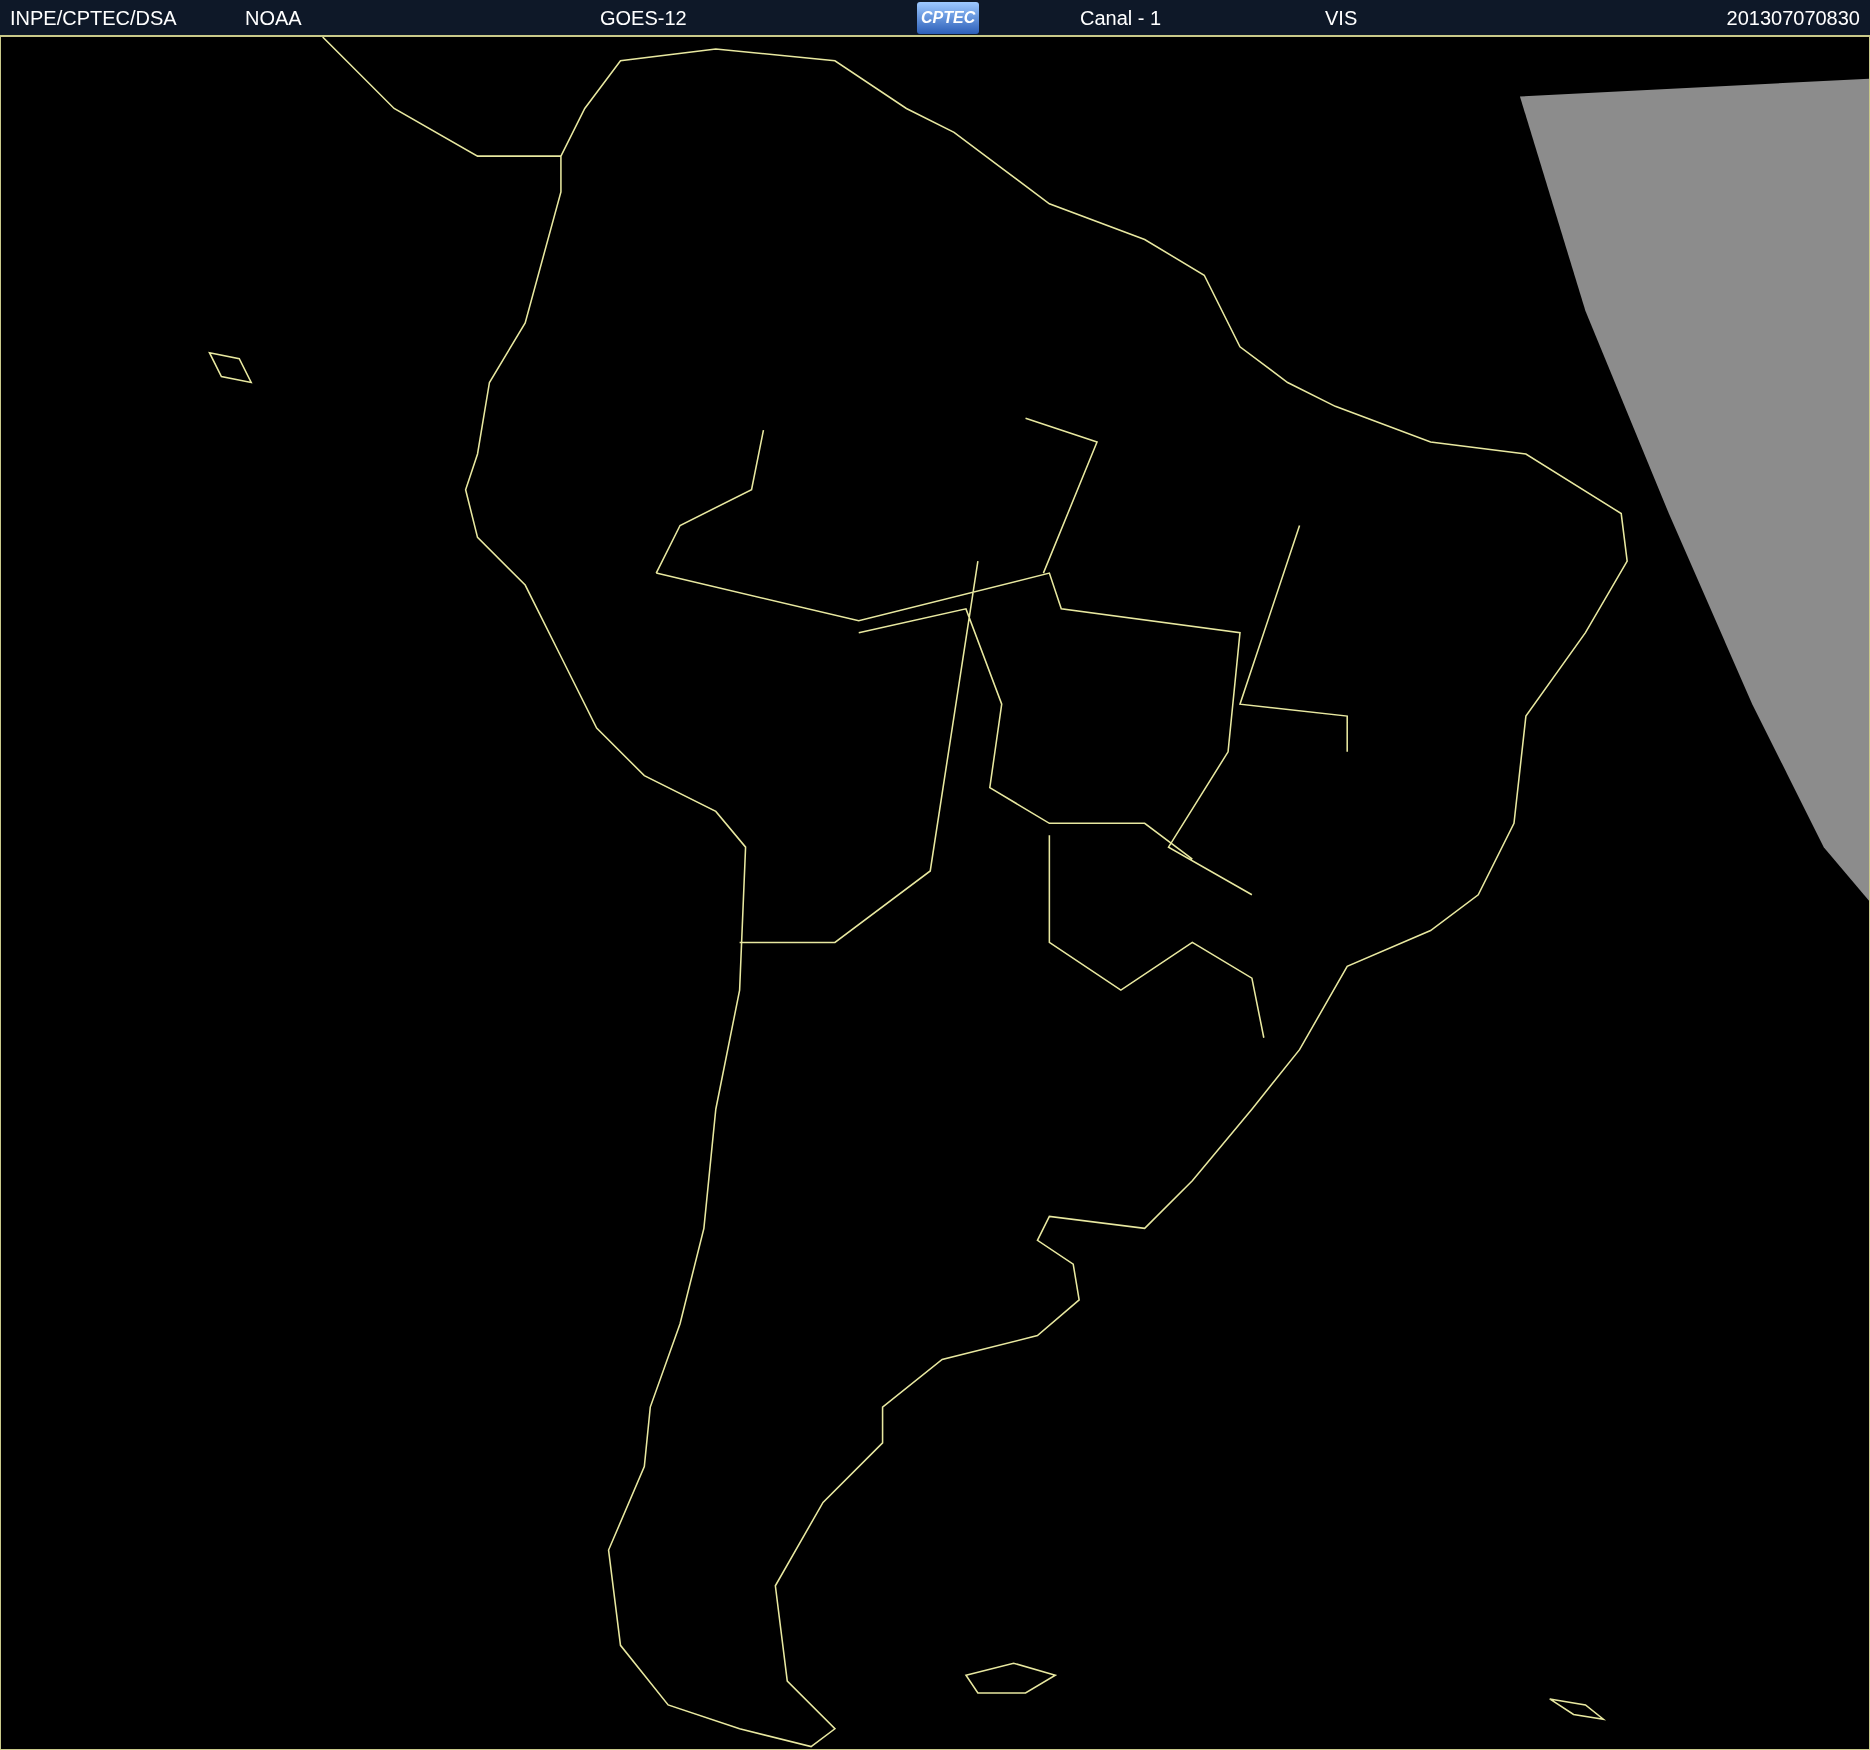 The image size is (1870, 1750). I want to click on logo: CPTEC, so click(948, 17).